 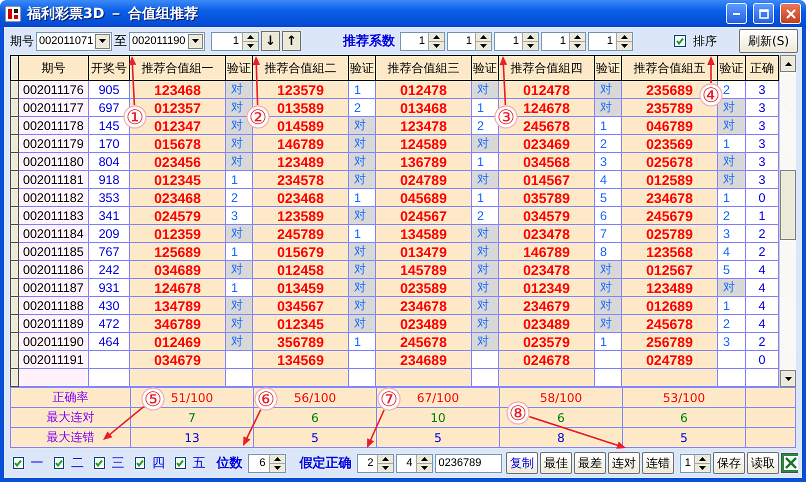 What do you see at coordinates (506, 117) in the screenshot?
I see `number-callout: ③` at bounding box center [506, 117].